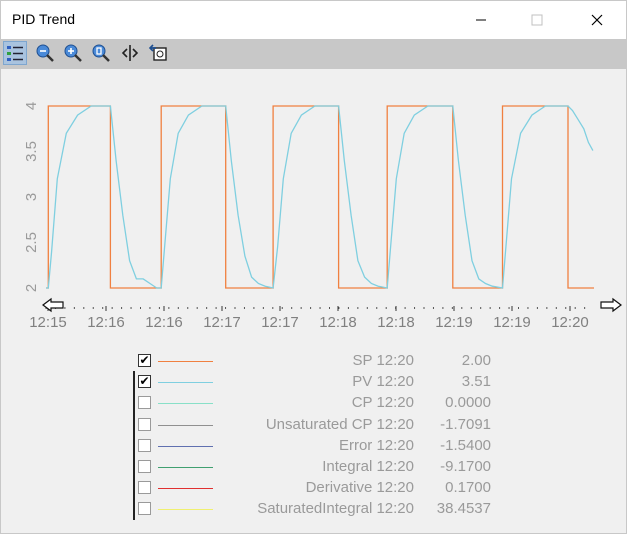 This screenshot has height=534, width=627. I want to click on legend-value: 3.51, so click(476, 382).